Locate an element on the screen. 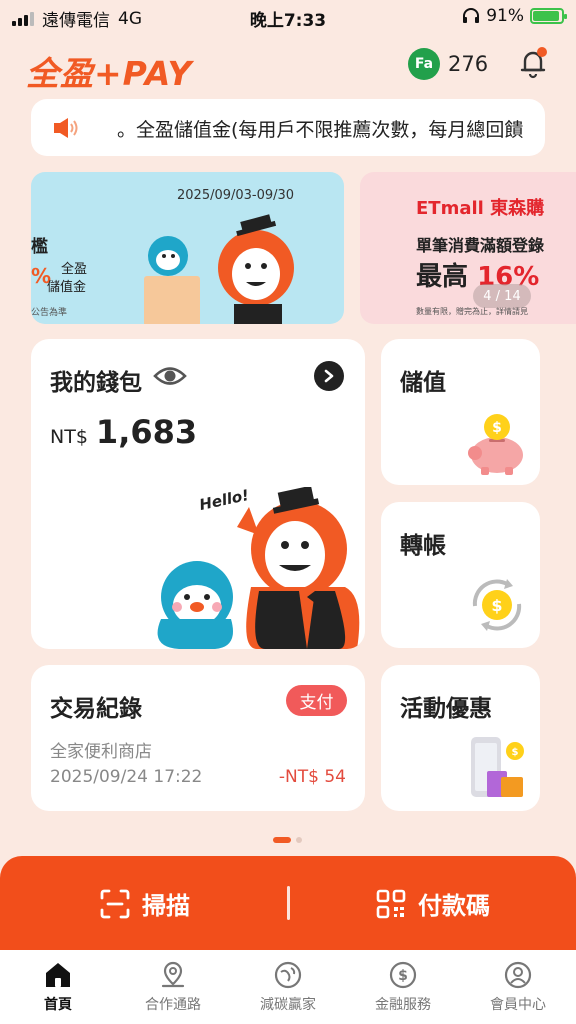  chevron-right-icon is located at coordinates (329, 376).